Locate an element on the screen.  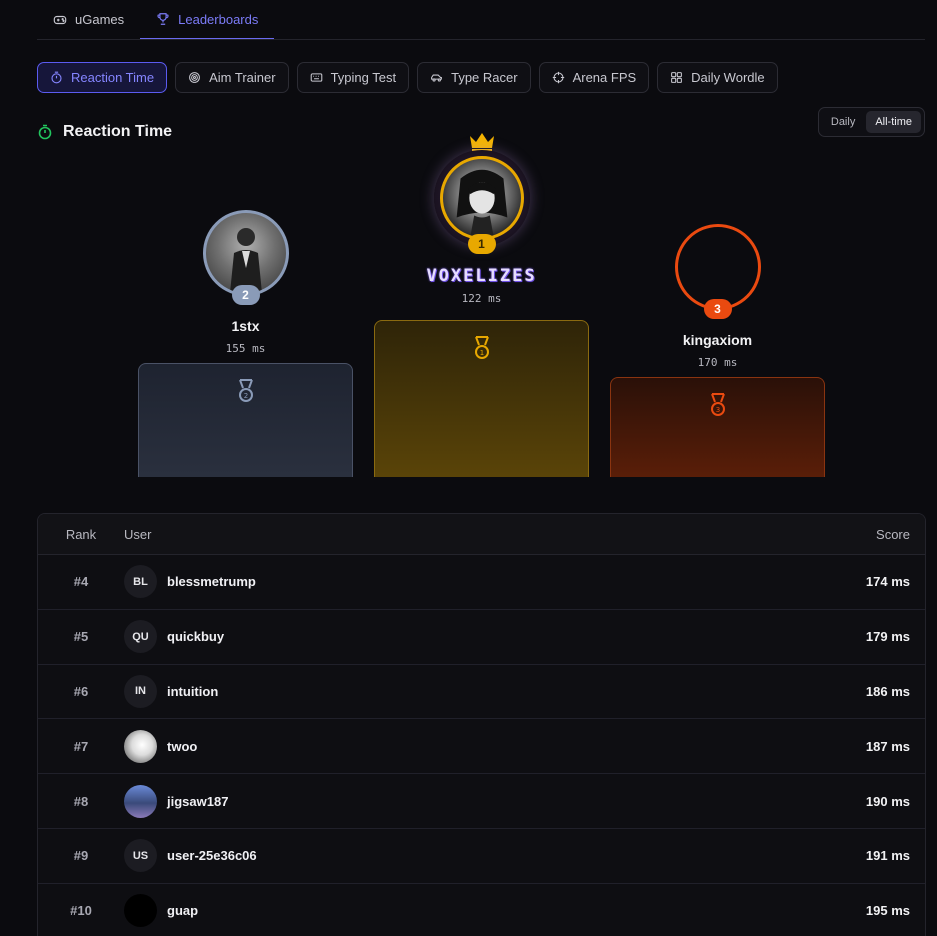
podium-second: 2 1stx 155 ms is located at coordinates (245, 282).